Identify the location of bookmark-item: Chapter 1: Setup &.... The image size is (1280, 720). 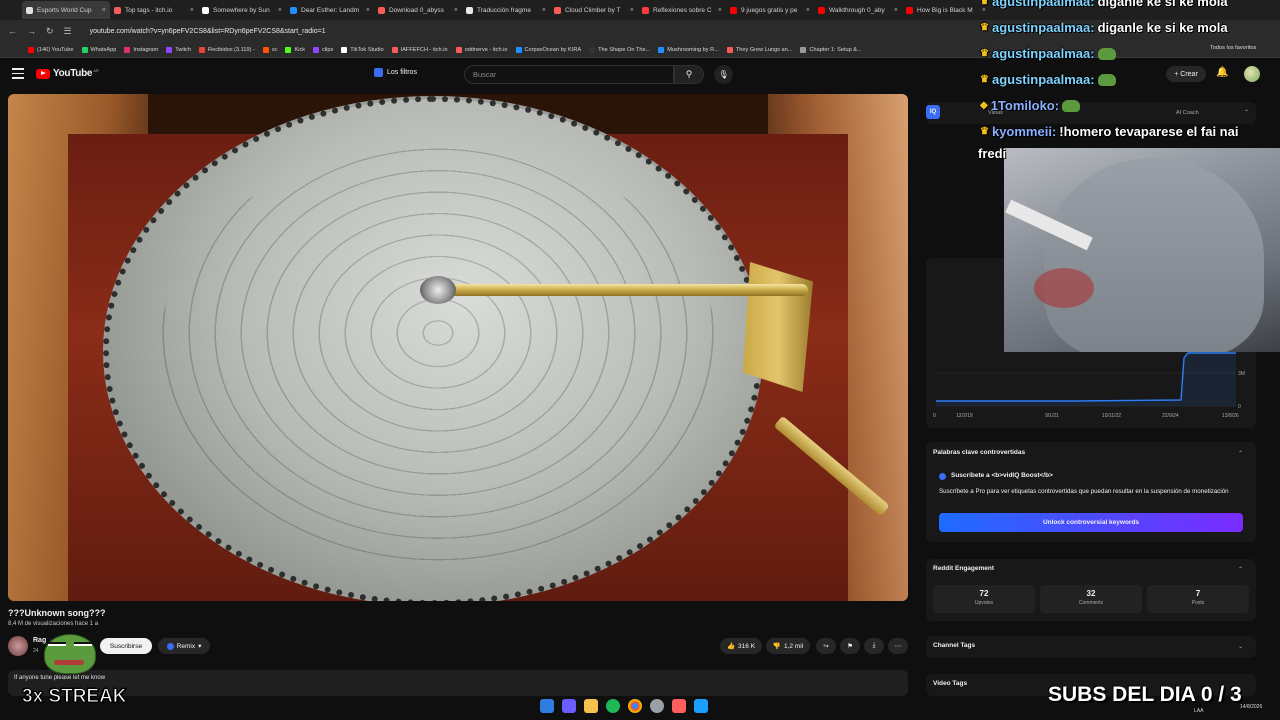
(831, 49).